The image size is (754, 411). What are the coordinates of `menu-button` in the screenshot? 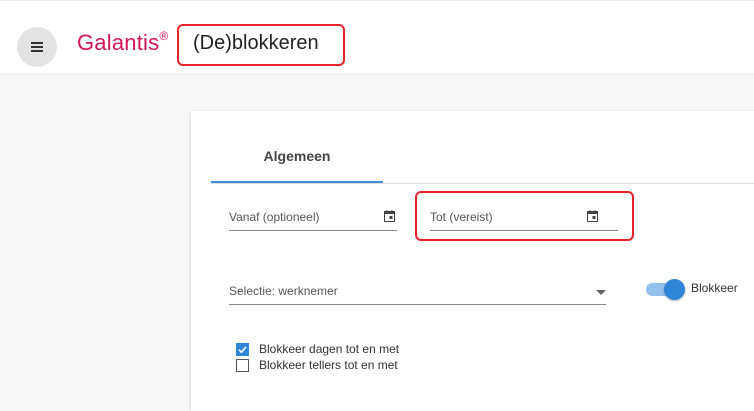 It's located at (37, 47).